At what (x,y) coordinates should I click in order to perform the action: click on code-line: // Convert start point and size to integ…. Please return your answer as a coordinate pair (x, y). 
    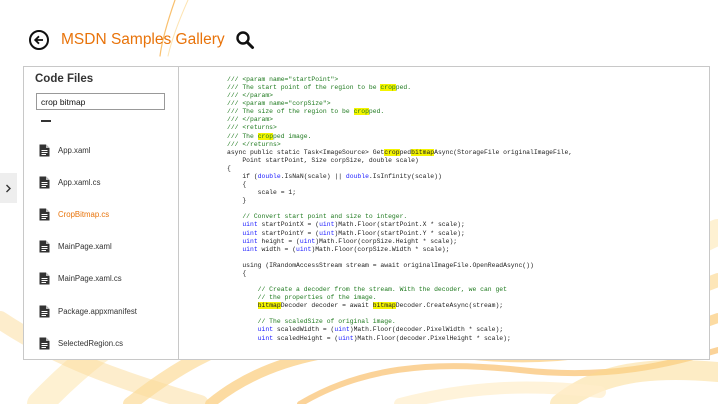
    Looking at the image, I should click on (317, 217).